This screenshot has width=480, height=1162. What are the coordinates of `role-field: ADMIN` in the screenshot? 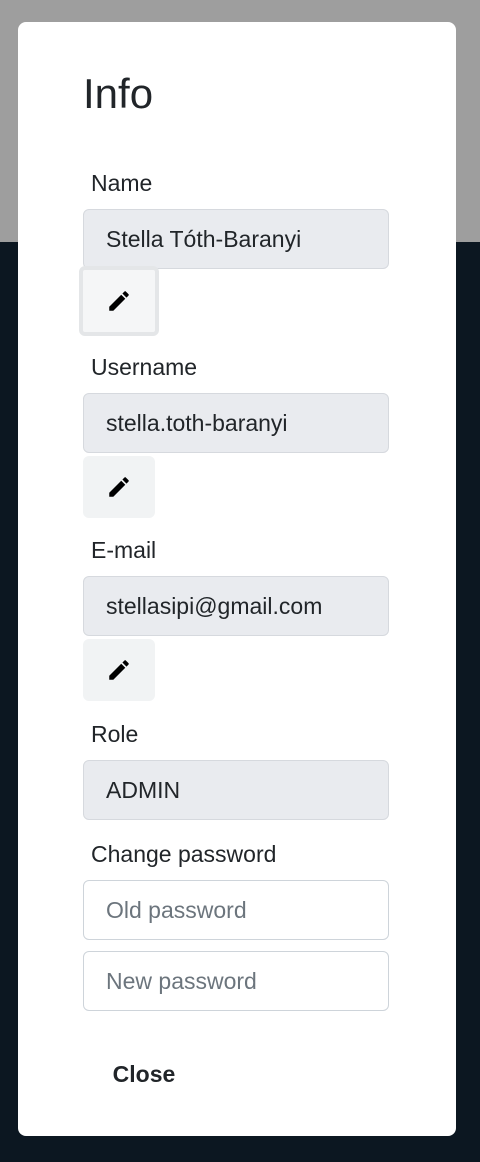 It's located at (236, 790).